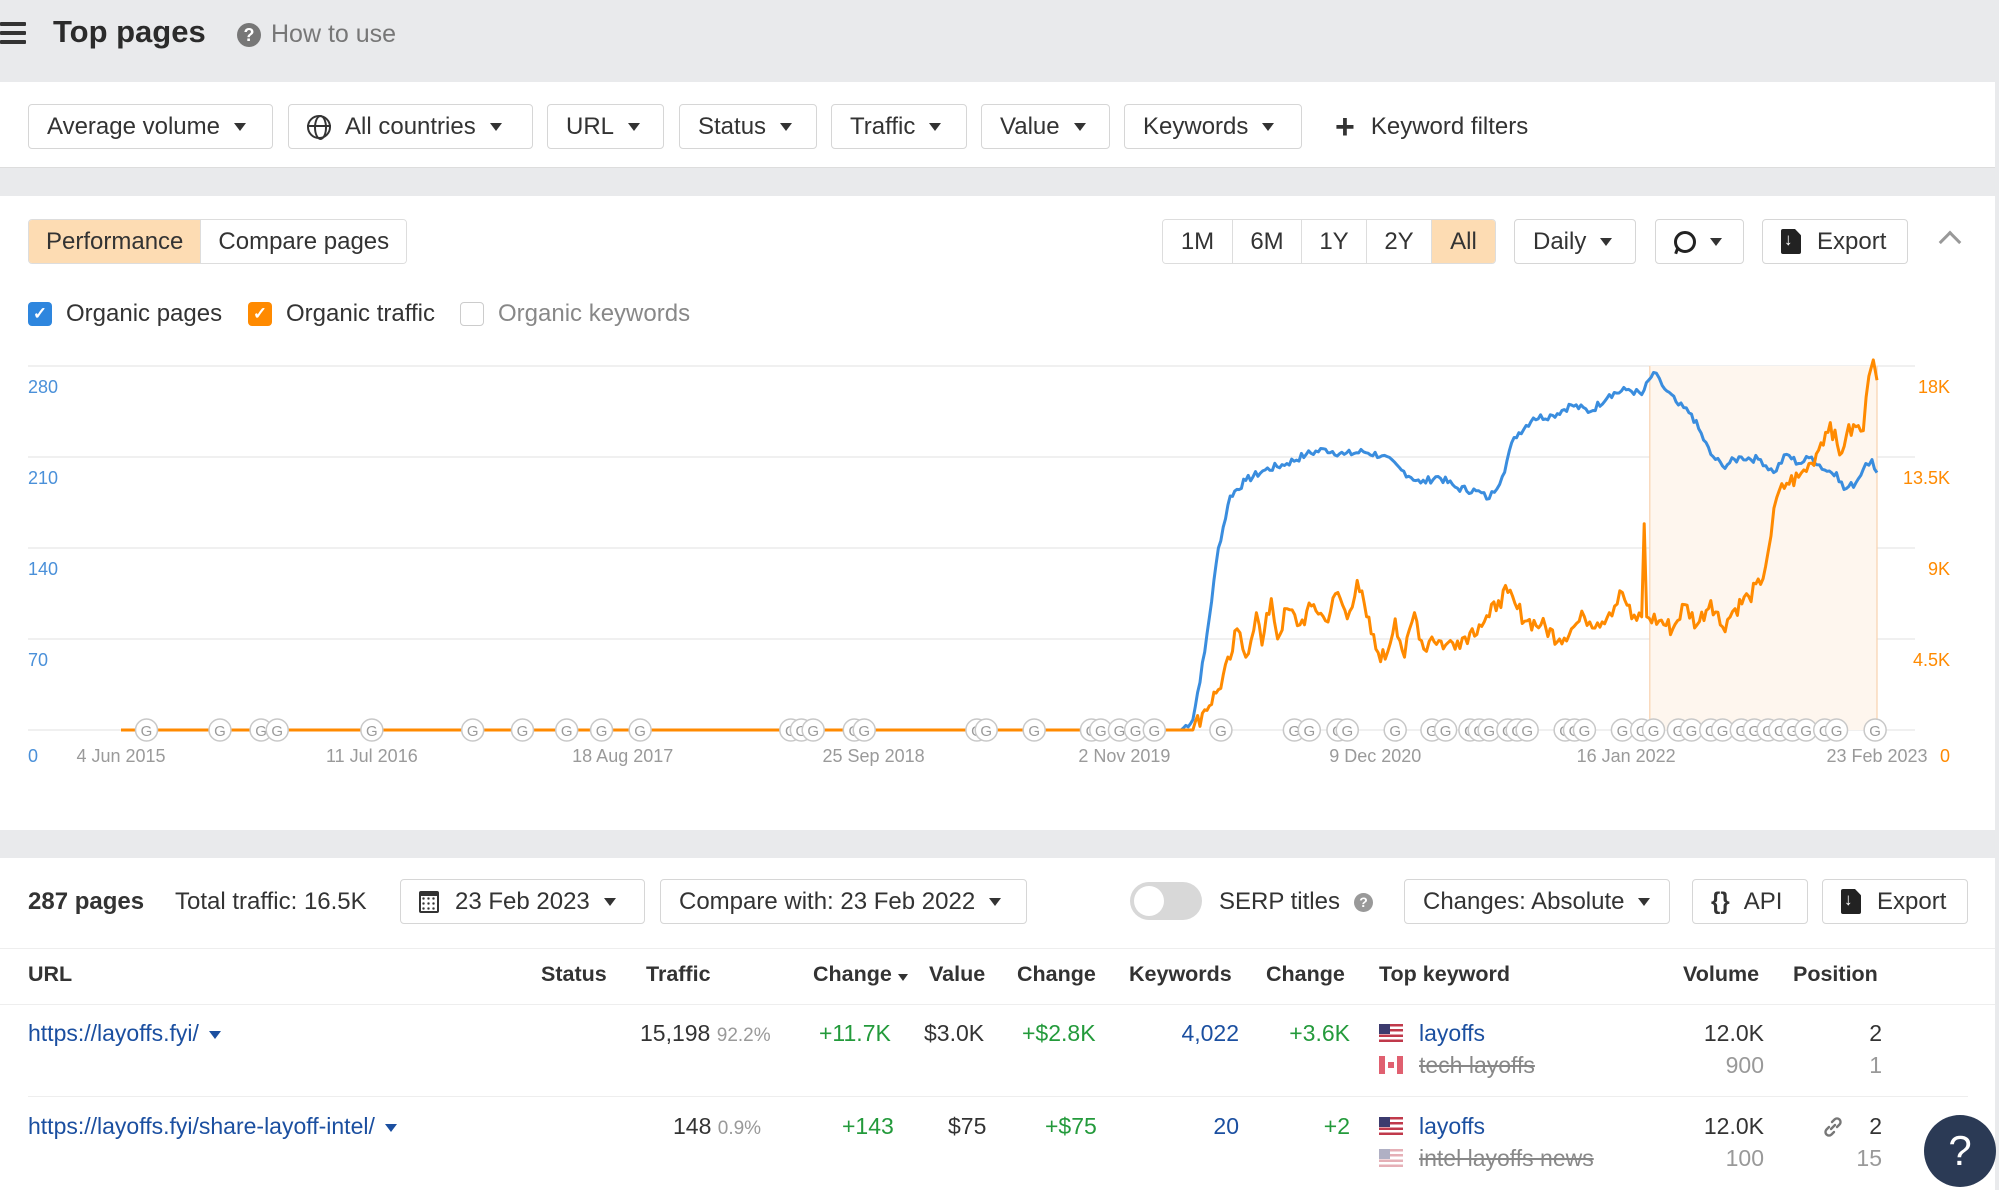 The height and width of the screenshot is (1190, 1999). I want to click on traffic-number: 148, so click(692, 1126).